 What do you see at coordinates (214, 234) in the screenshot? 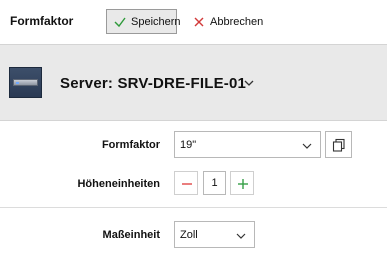
I see `masseinheit-select: Zoll` at bounding box center [214, 234].